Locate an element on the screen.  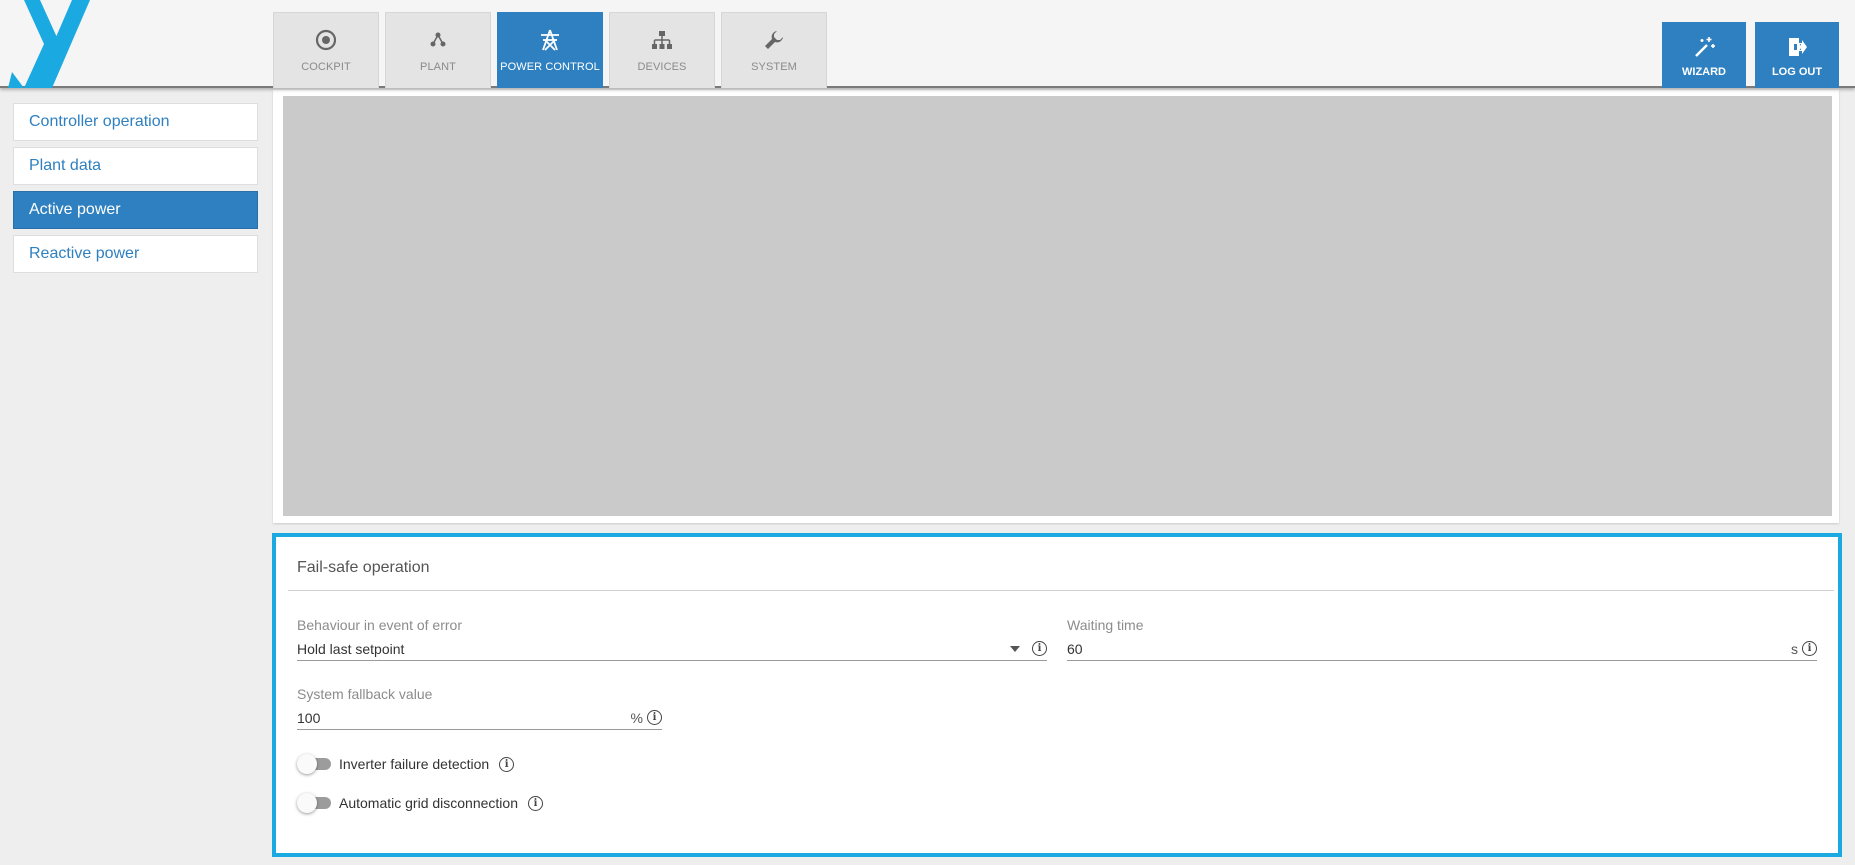
inverter-failure-row: Inverter failure detection i is located at coordinates (406, 764).